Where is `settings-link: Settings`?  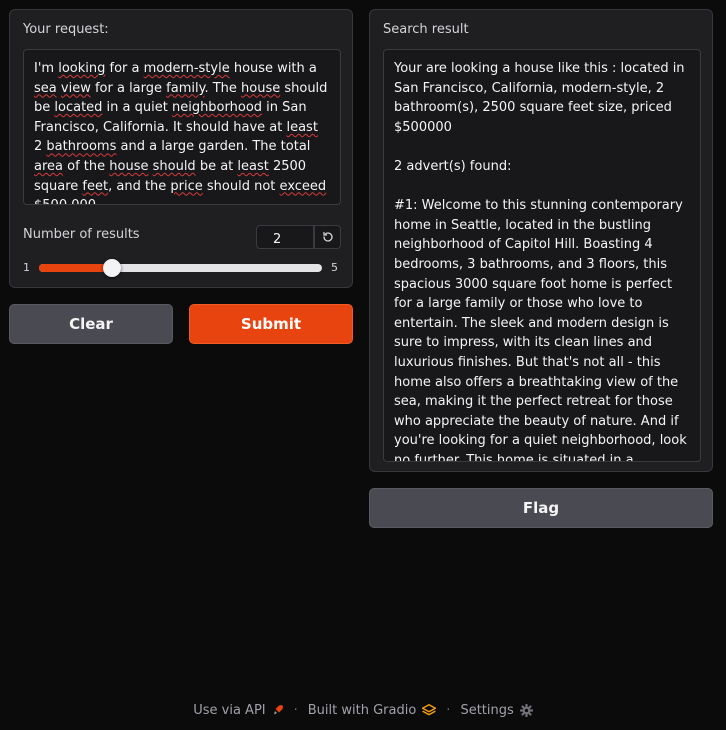 settings-link: Settings is located at coordinates (496, 710).